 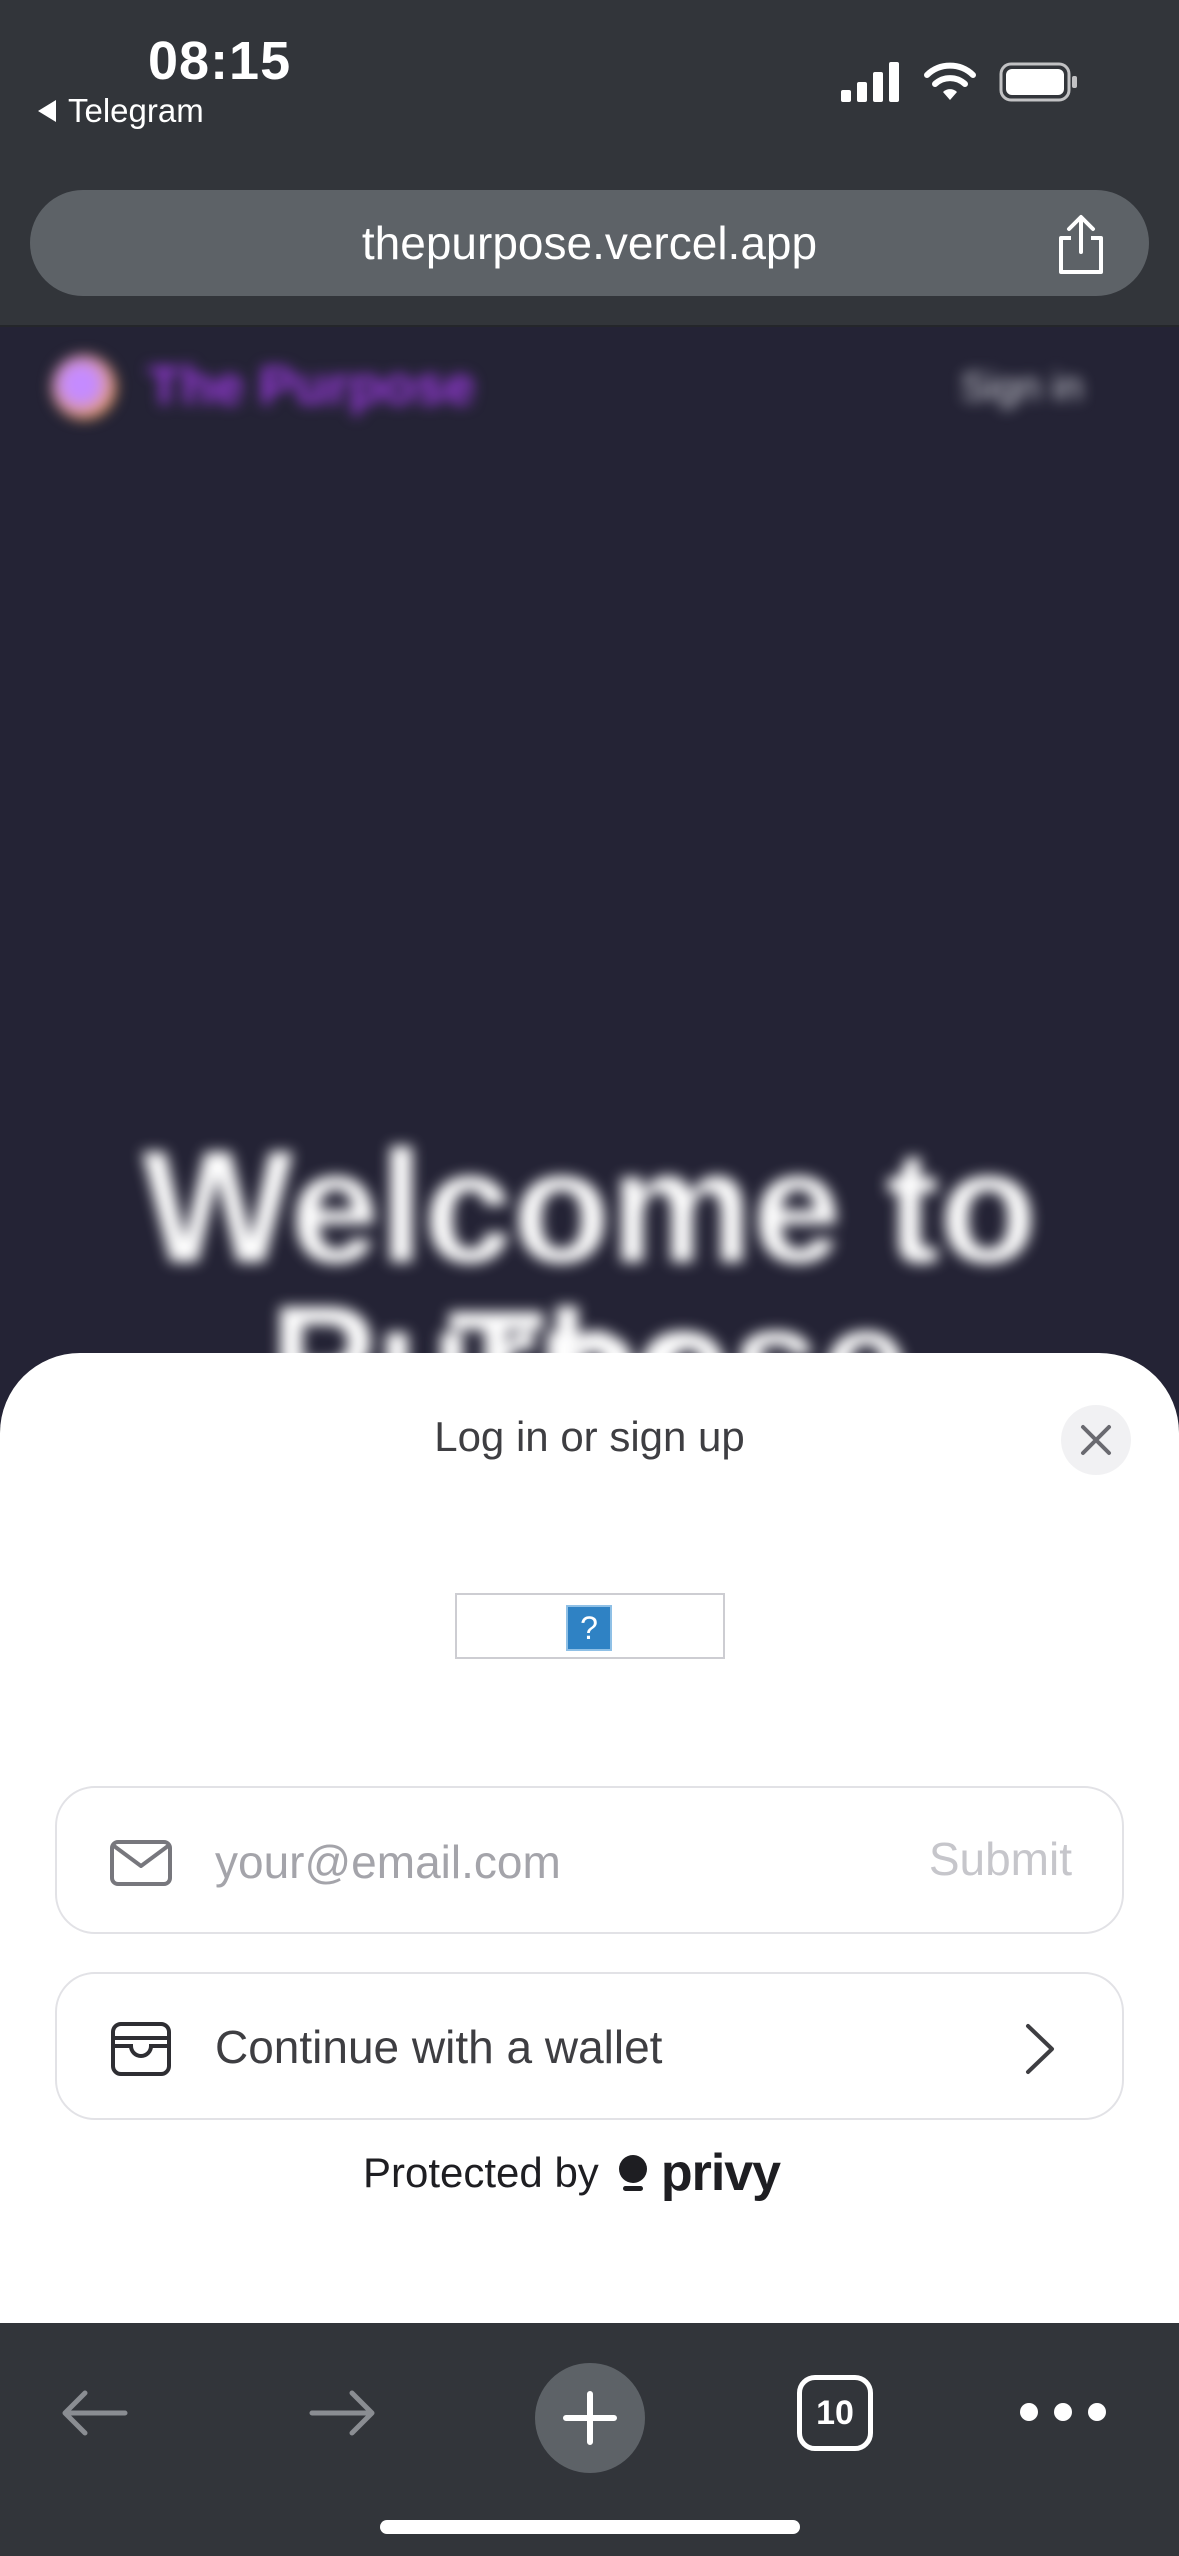 I want to click on back-app-label: Telegram, so click(x=136, y=110).